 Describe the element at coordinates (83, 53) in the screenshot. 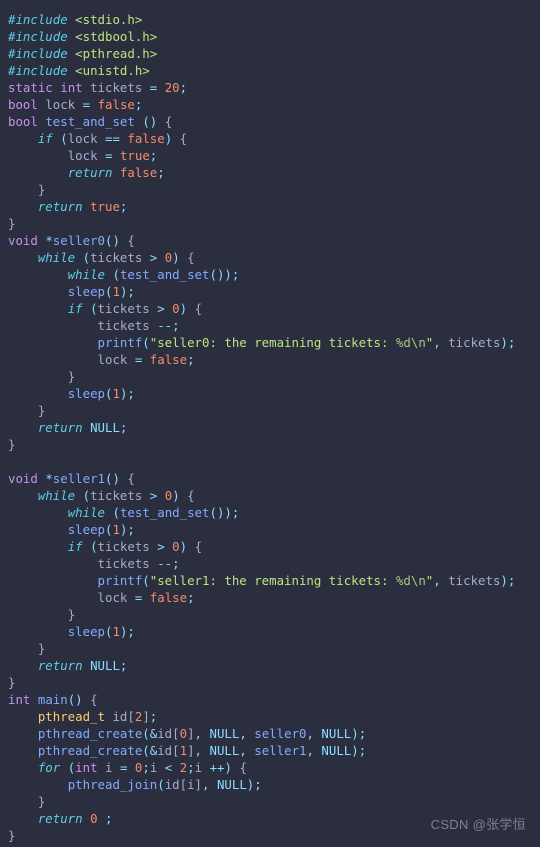

I see `code-line: #include <pthread.h>` at that location.